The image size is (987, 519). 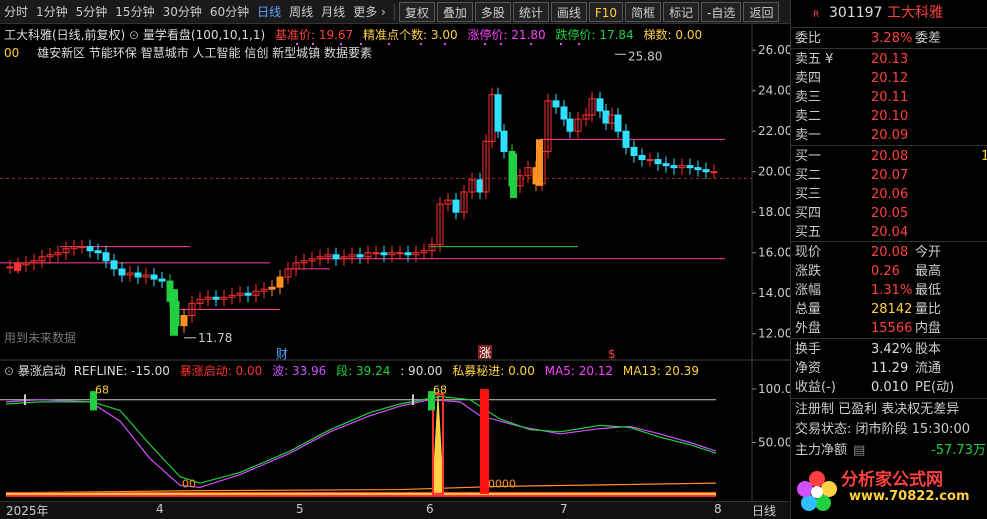 I want to click on indicator-dropdown-icon: ⊙, so click(x=11, y=371).